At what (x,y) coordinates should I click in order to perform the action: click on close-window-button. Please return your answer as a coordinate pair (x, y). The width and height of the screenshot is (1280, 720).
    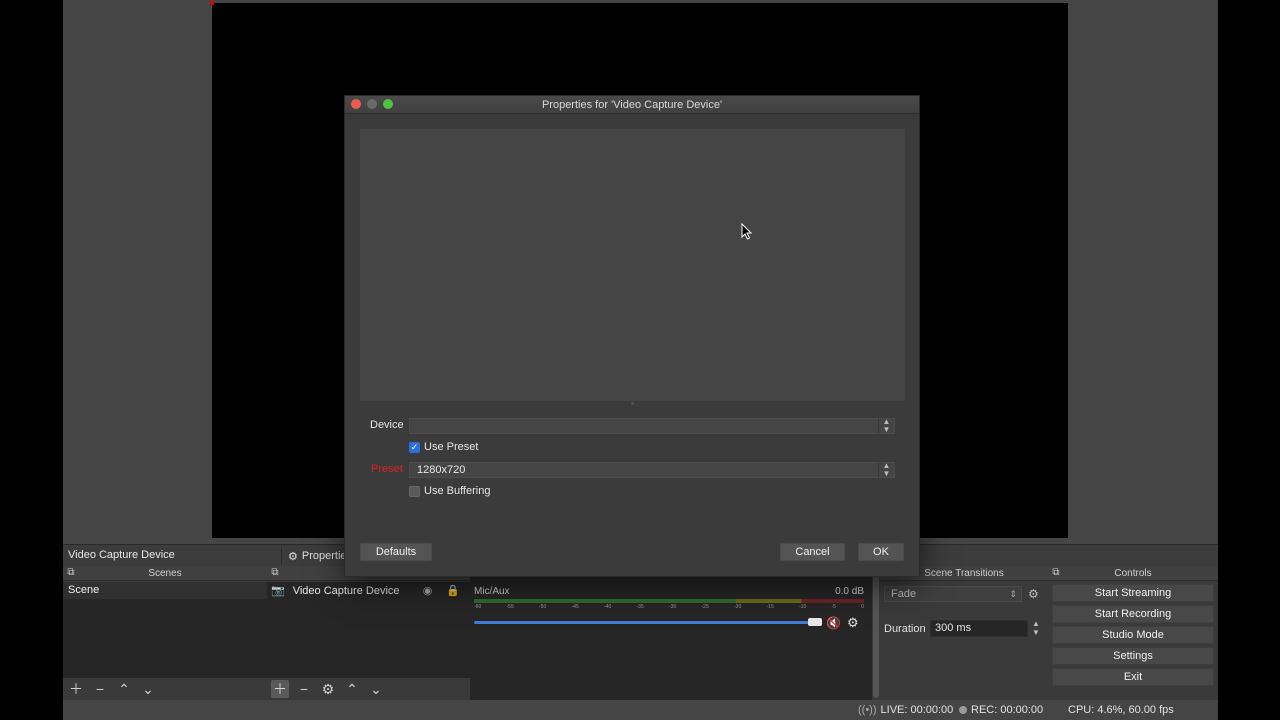
    Looking at the image, I should click on (356, 104).